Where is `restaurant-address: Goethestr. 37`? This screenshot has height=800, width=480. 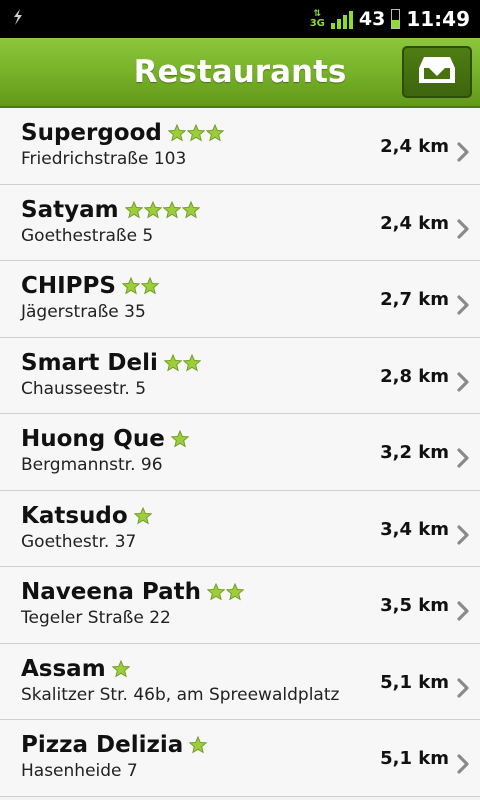 restaurant-address: Goethestr. 37 is located at coordinates (79, 541).